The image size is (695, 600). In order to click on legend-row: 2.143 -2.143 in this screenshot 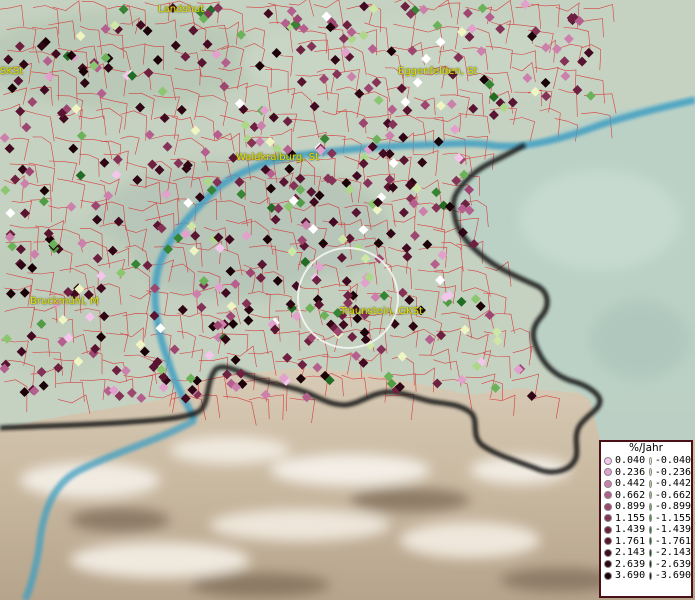, I will do `click(646, 553)`.